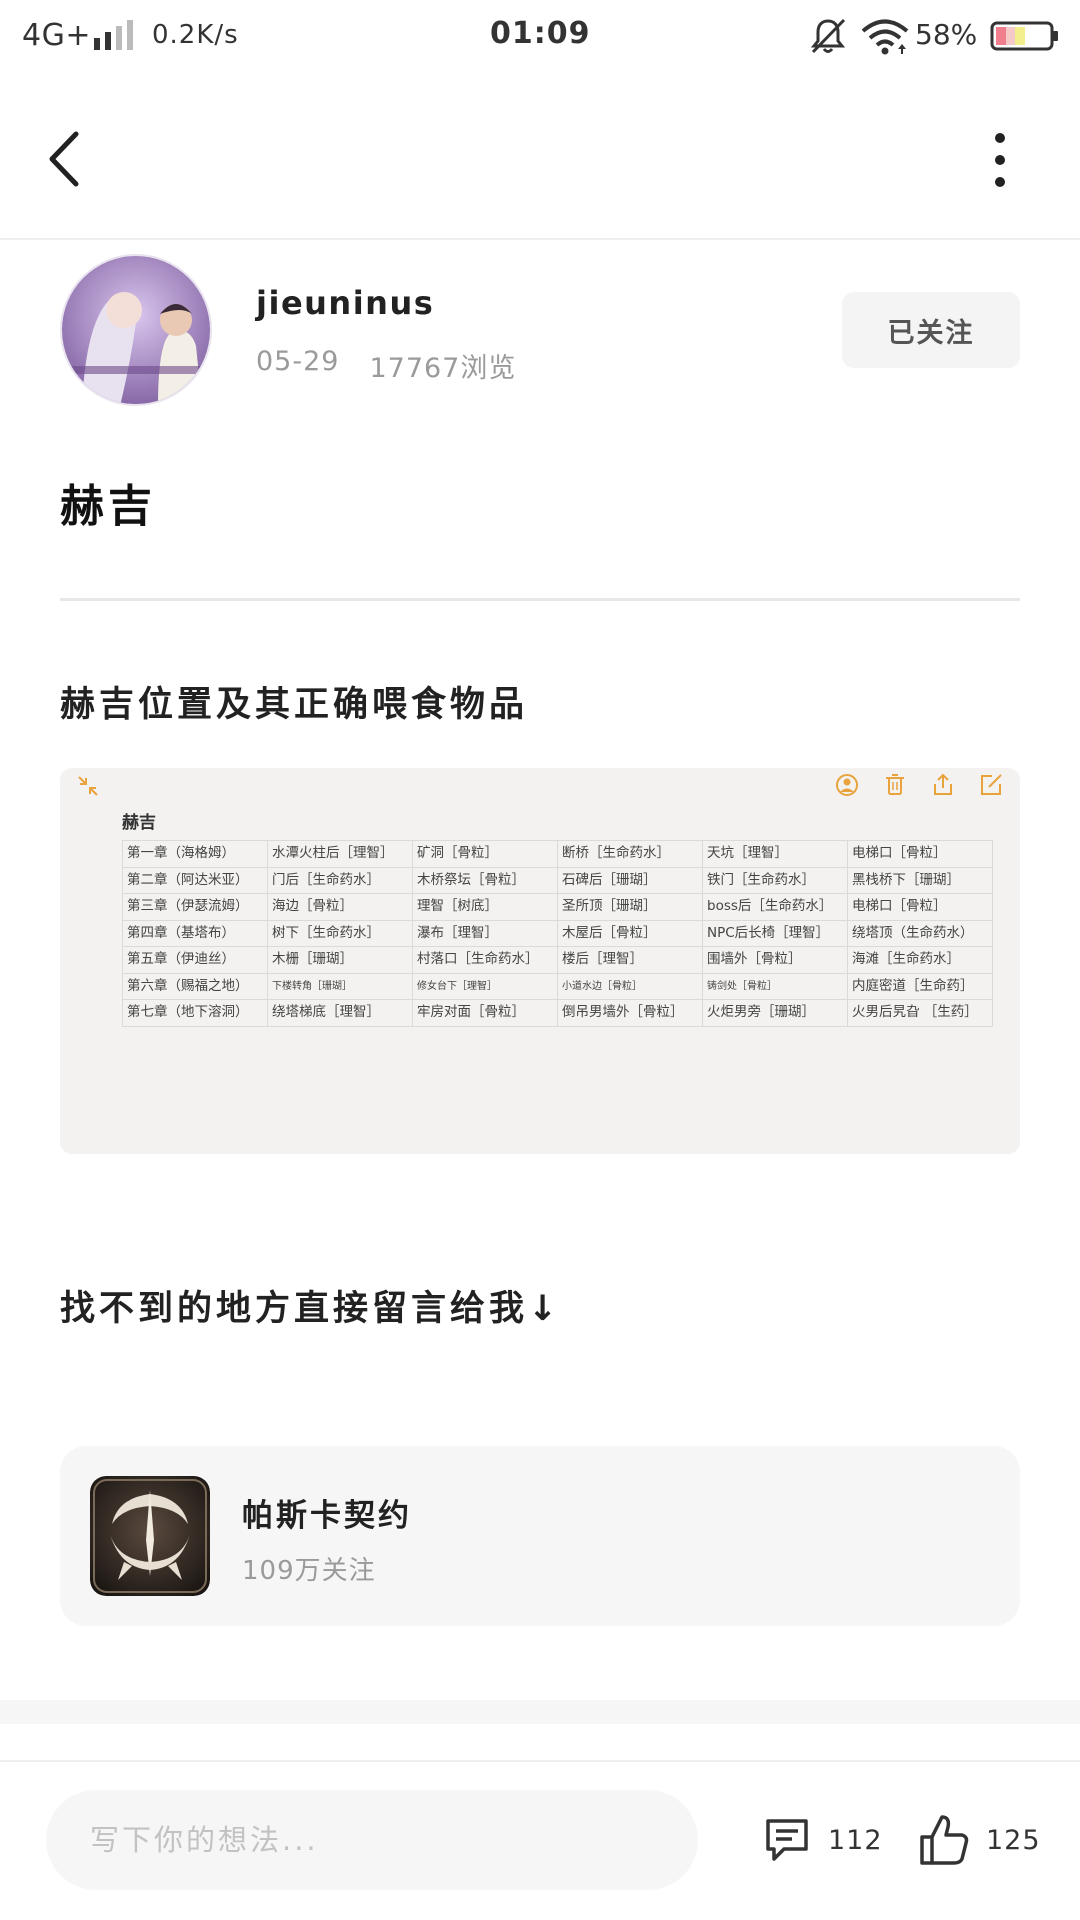 The width and height of the screenshot is (1080, 1920). I want to click on game-name: 帕斯卡契约, so click(327, 1516).